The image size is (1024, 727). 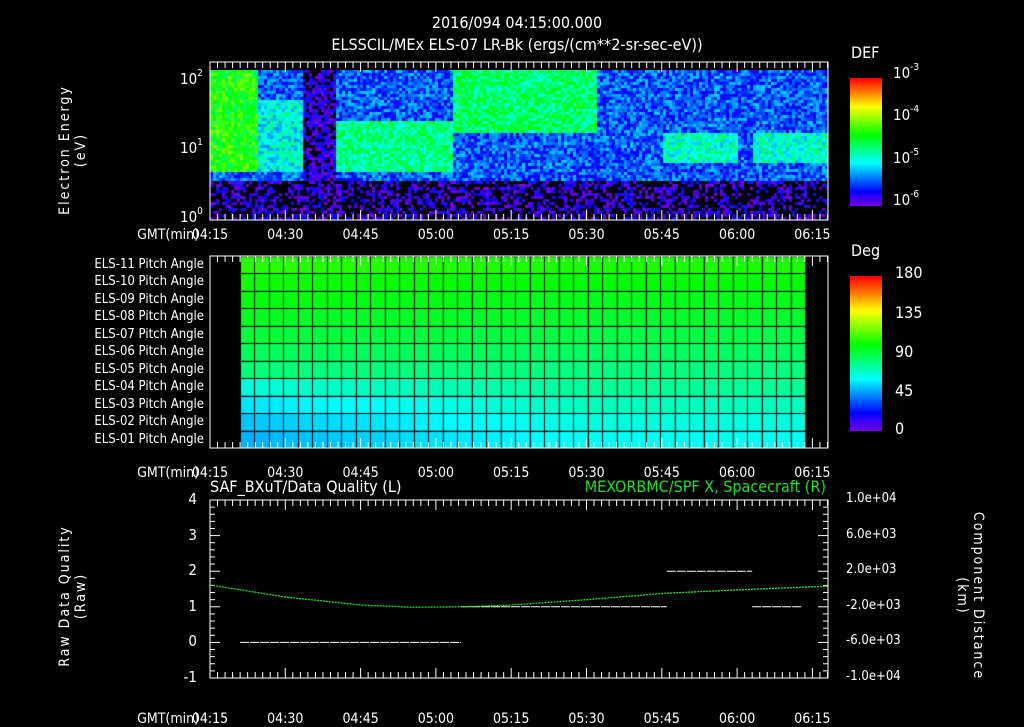 What do you see at coordinates (873, 641) in the screenshot?
I see `distance-tick-label: -6.0e+03` at bounding box center [873, 641].